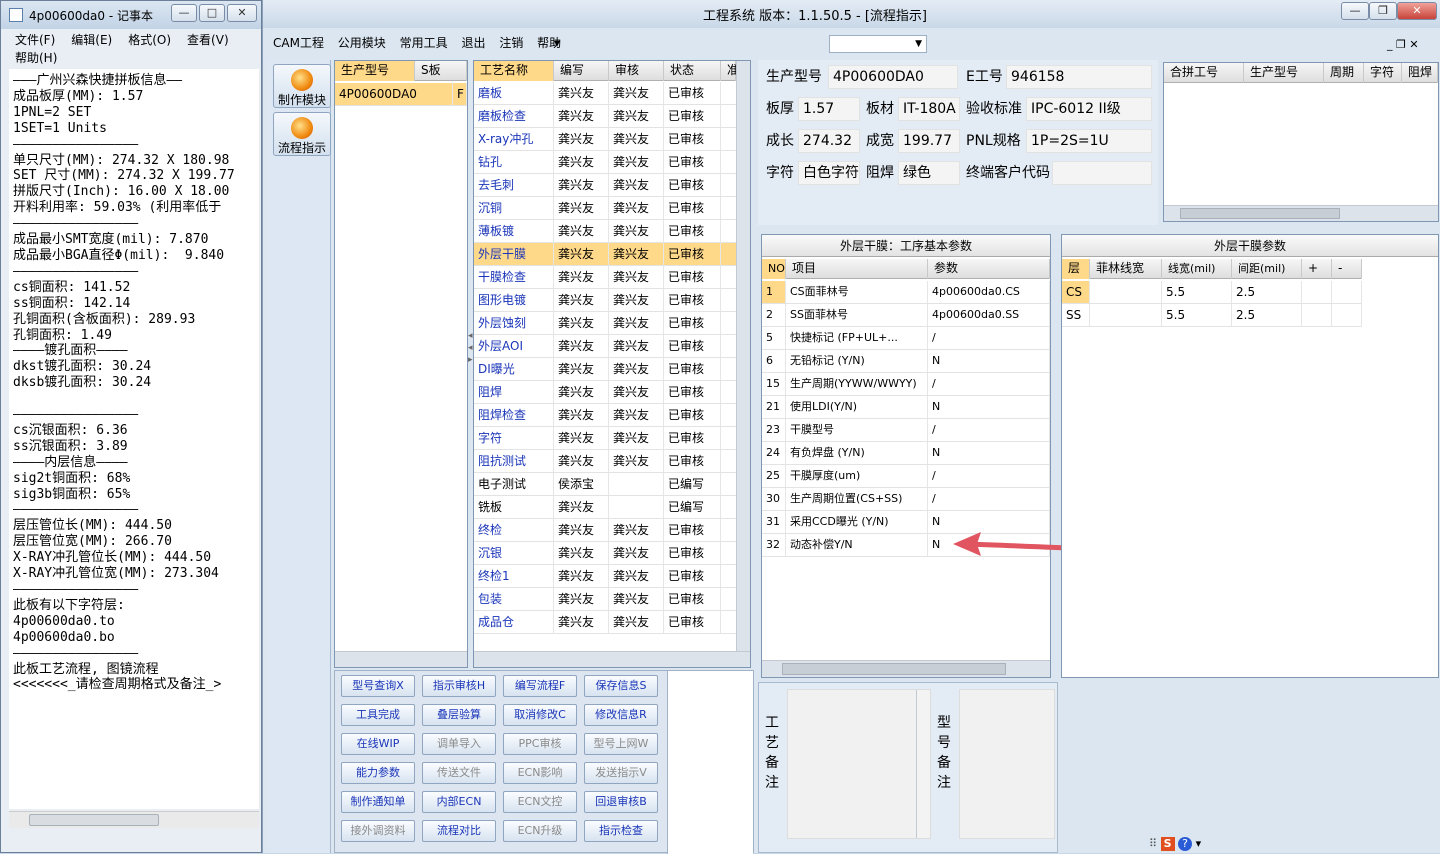  Describe the element at coordinates (605, 346) in the screenshot. I see `process-row: 外层AOI 龚兴友 龚兴友 已审核` at that location.